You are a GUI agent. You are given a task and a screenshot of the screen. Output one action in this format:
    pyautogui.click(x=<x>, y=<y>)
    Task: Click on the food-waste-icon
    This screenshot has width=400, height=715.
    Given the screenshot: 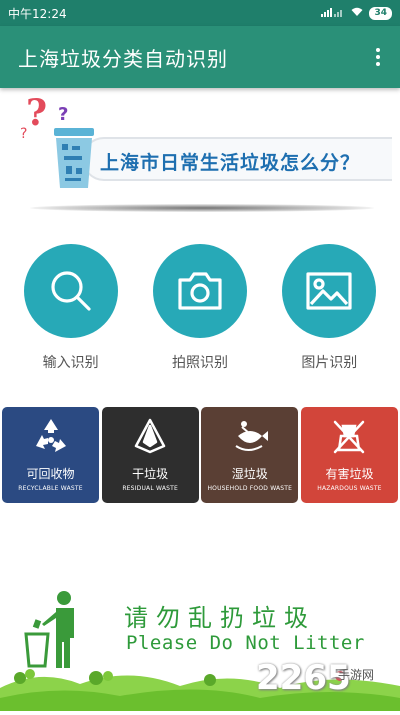 What is the action you would take?
    pyautogui.click(x=250, y=436)
    